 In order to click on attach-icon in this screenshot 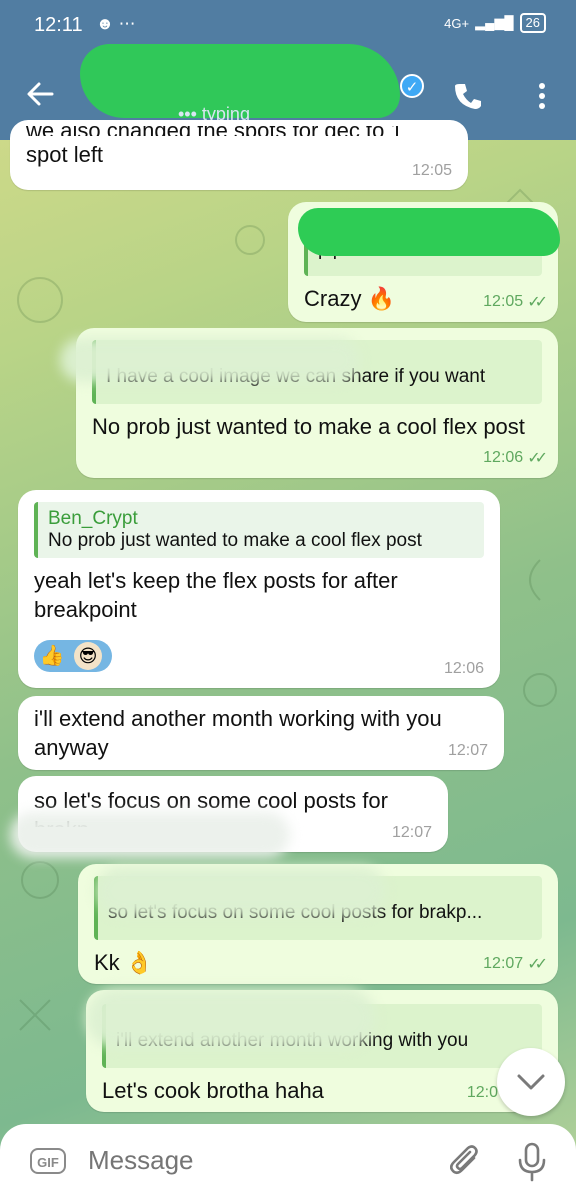, I will do `click(466, 1162)`.